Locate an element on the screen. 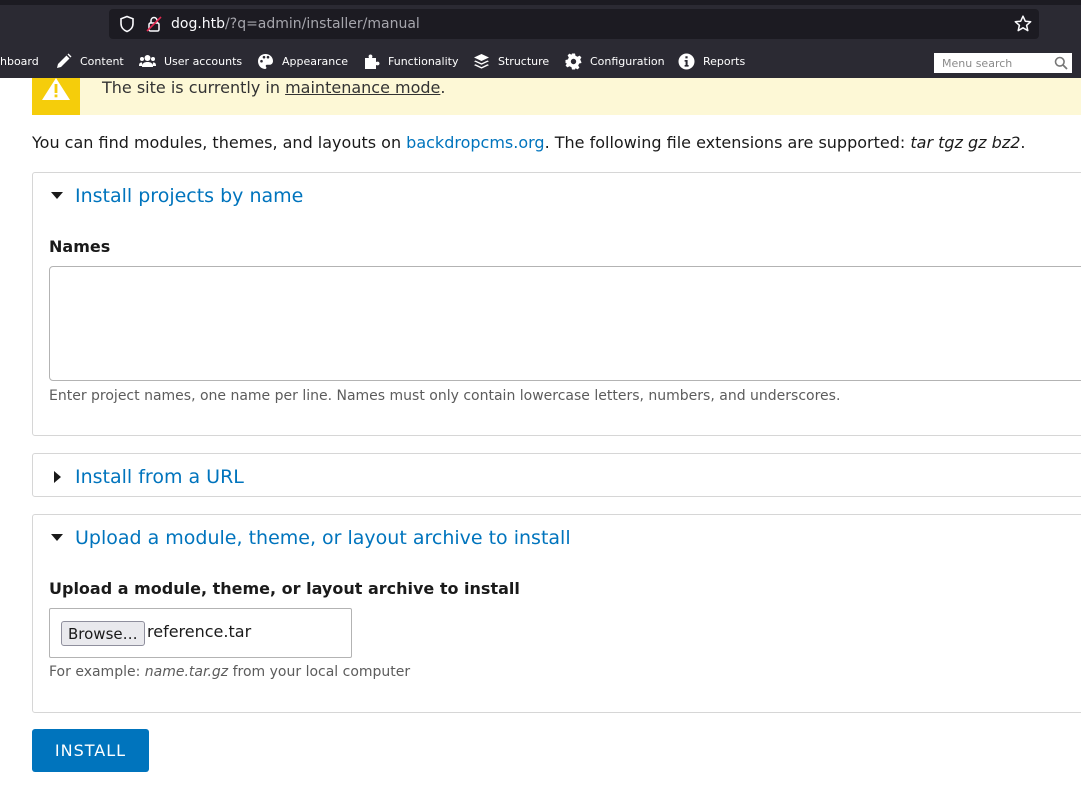 The width and height of the screenshot is (1081, 785). file-upload-field: Browse… reference.tar is located at coordinates (200, 633).